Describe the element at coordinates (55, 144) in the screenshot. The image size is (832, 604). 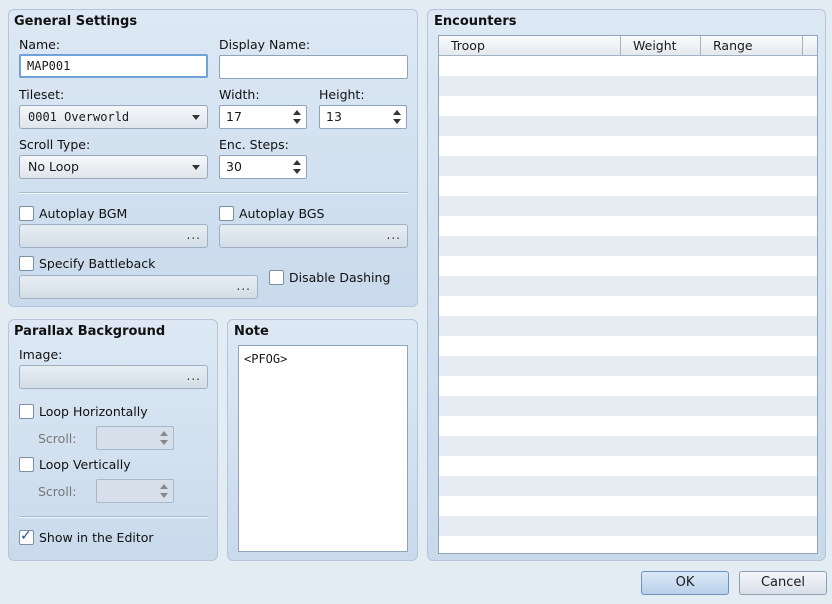
I see `scroll-type-label: Scroll Type:` at that location.